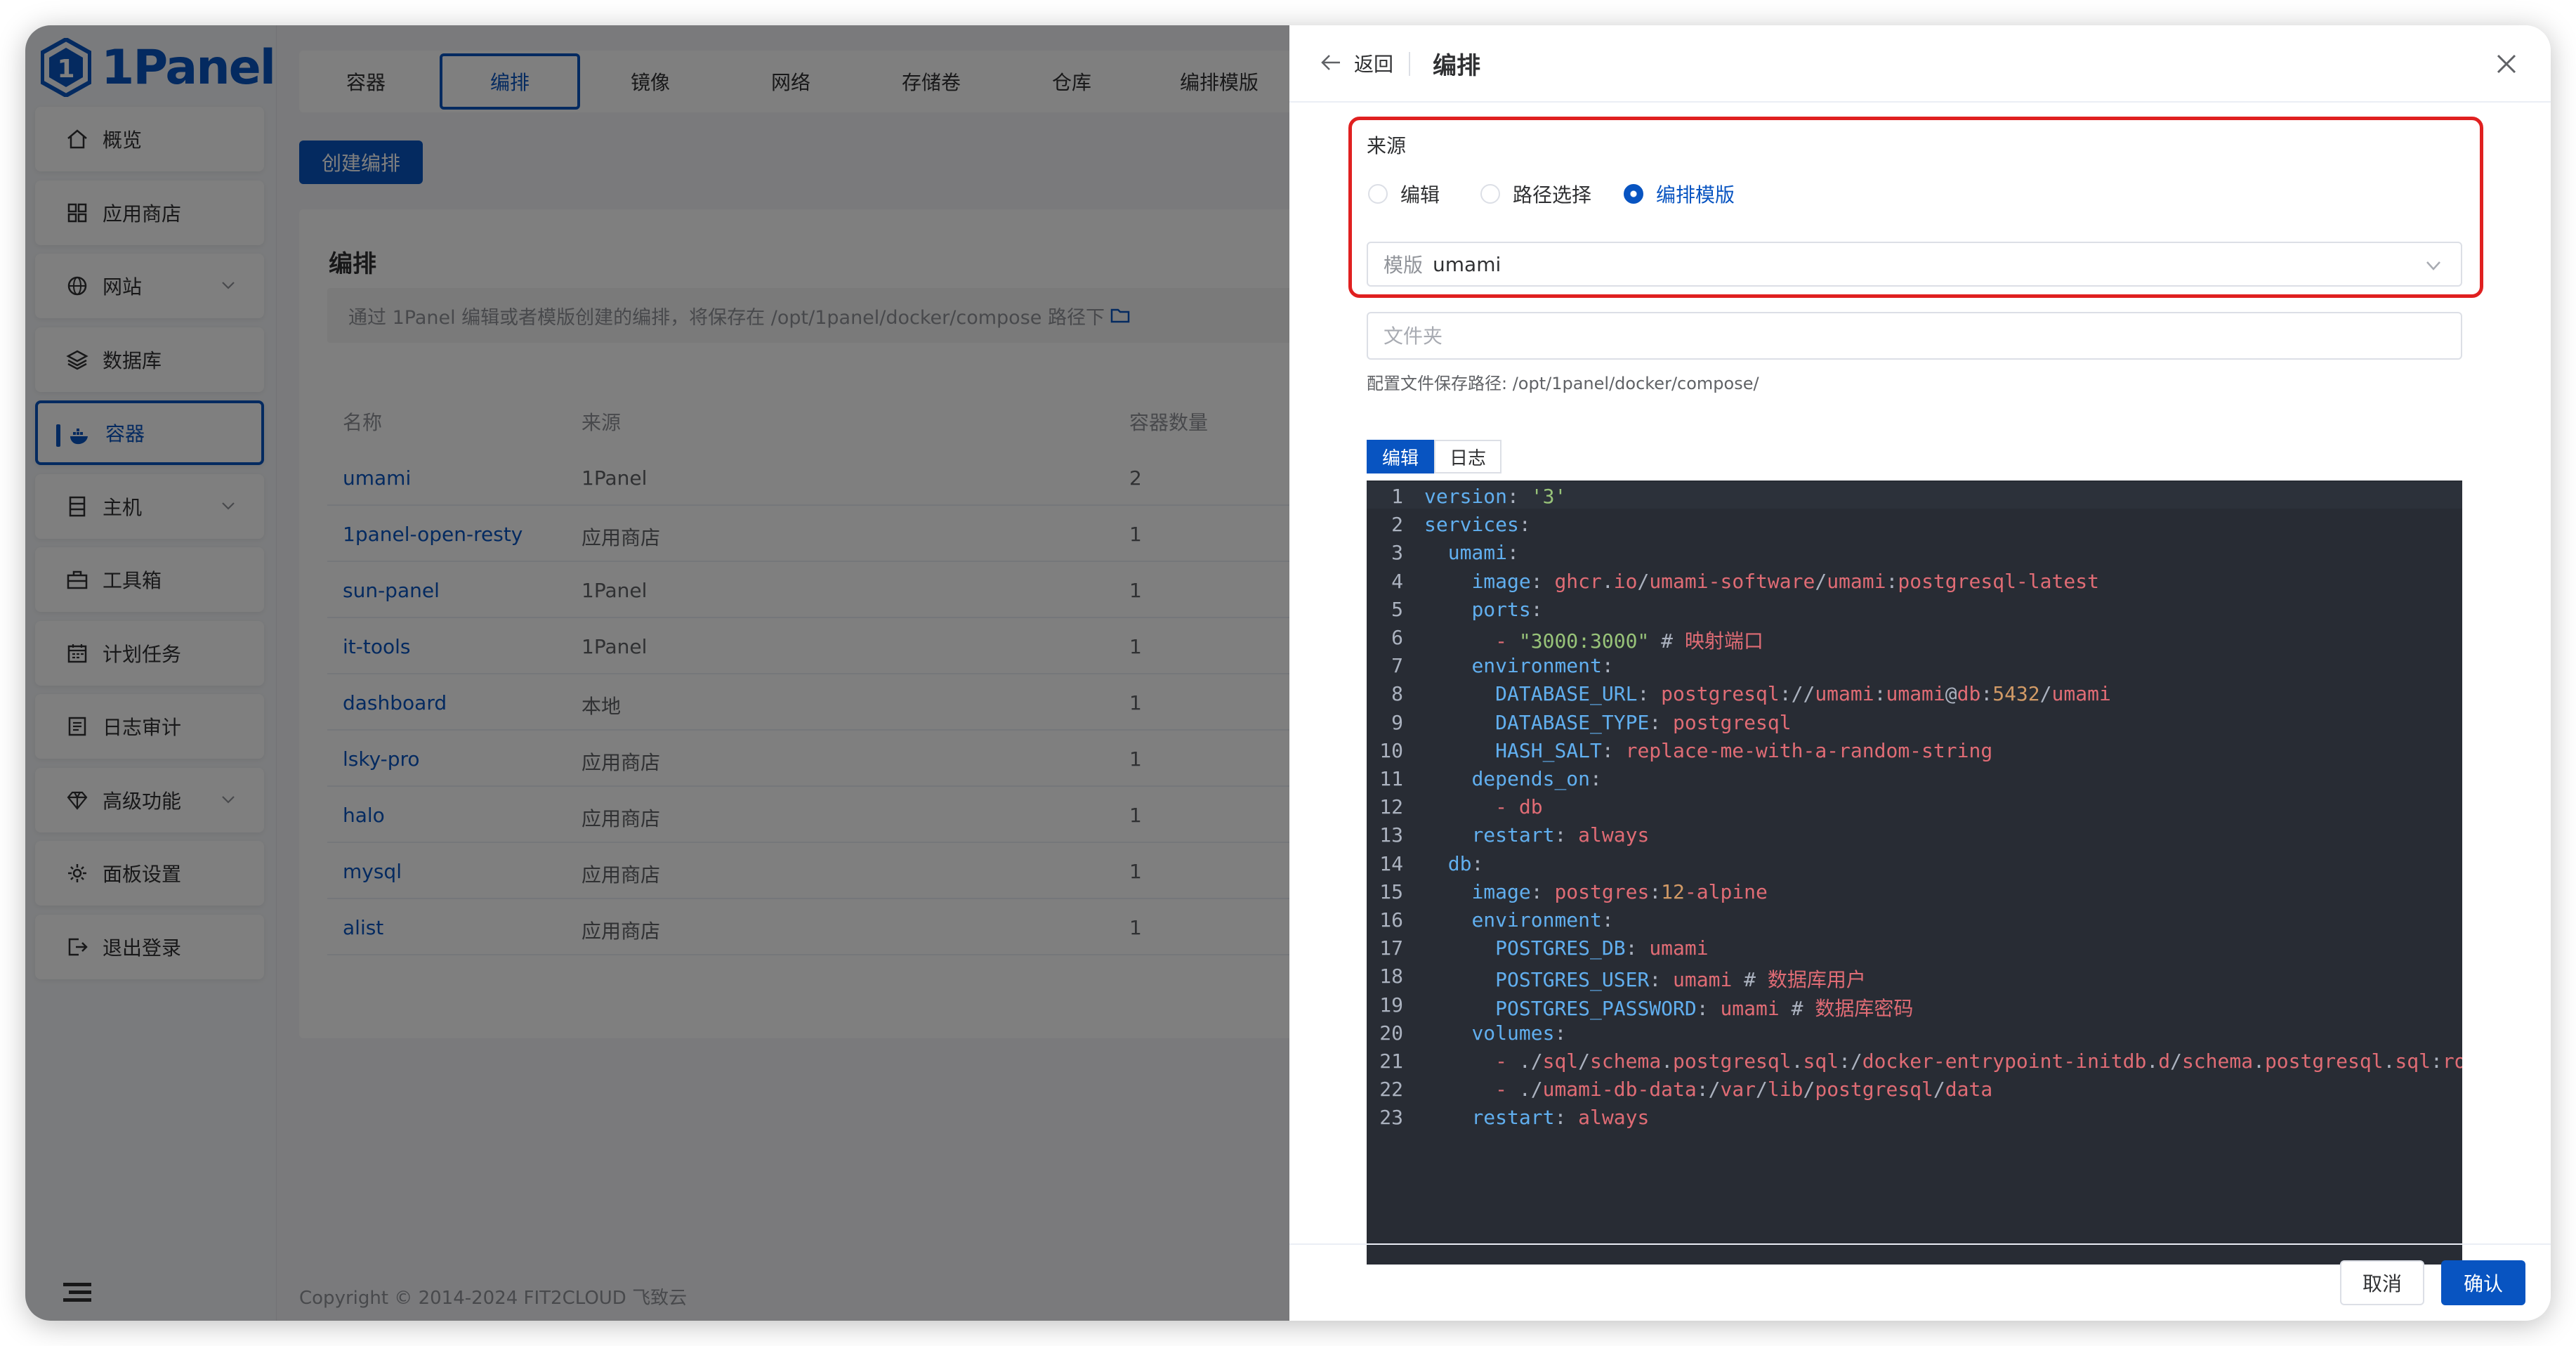 This screenshot has width=2576, height=1346. Describe the element at coordinates (1920, 64) in the screenshot. I see `drawer-header: 返回 编排` at that location.